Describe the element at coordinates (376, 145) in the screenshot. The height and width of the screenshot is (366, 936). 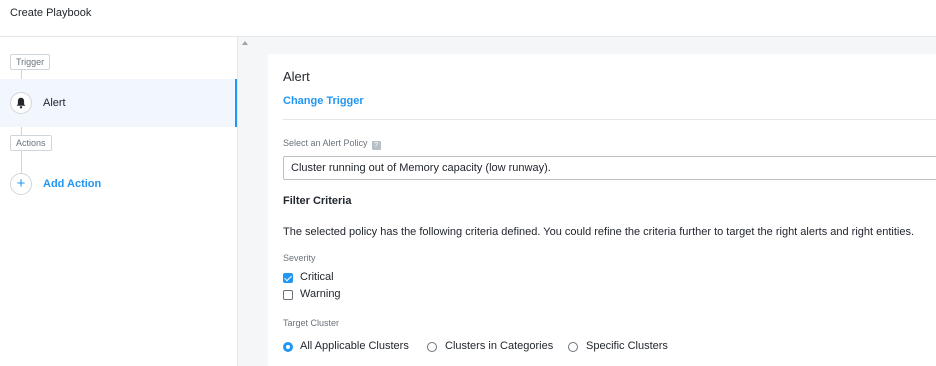
I see `question-icon: ?` at that location.